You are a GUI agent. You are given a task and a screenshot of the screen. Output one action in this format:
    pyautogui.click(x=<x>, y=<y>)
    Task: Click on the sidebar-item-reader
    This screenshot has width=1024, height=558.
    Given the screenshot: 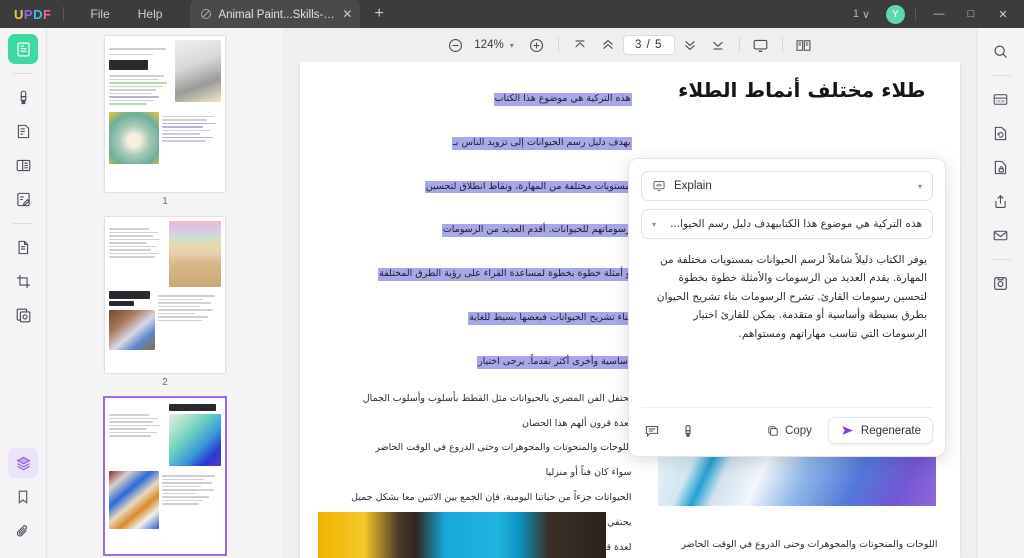 What is the action you would take?
    pyautogui.click(x=23, y=49)
    